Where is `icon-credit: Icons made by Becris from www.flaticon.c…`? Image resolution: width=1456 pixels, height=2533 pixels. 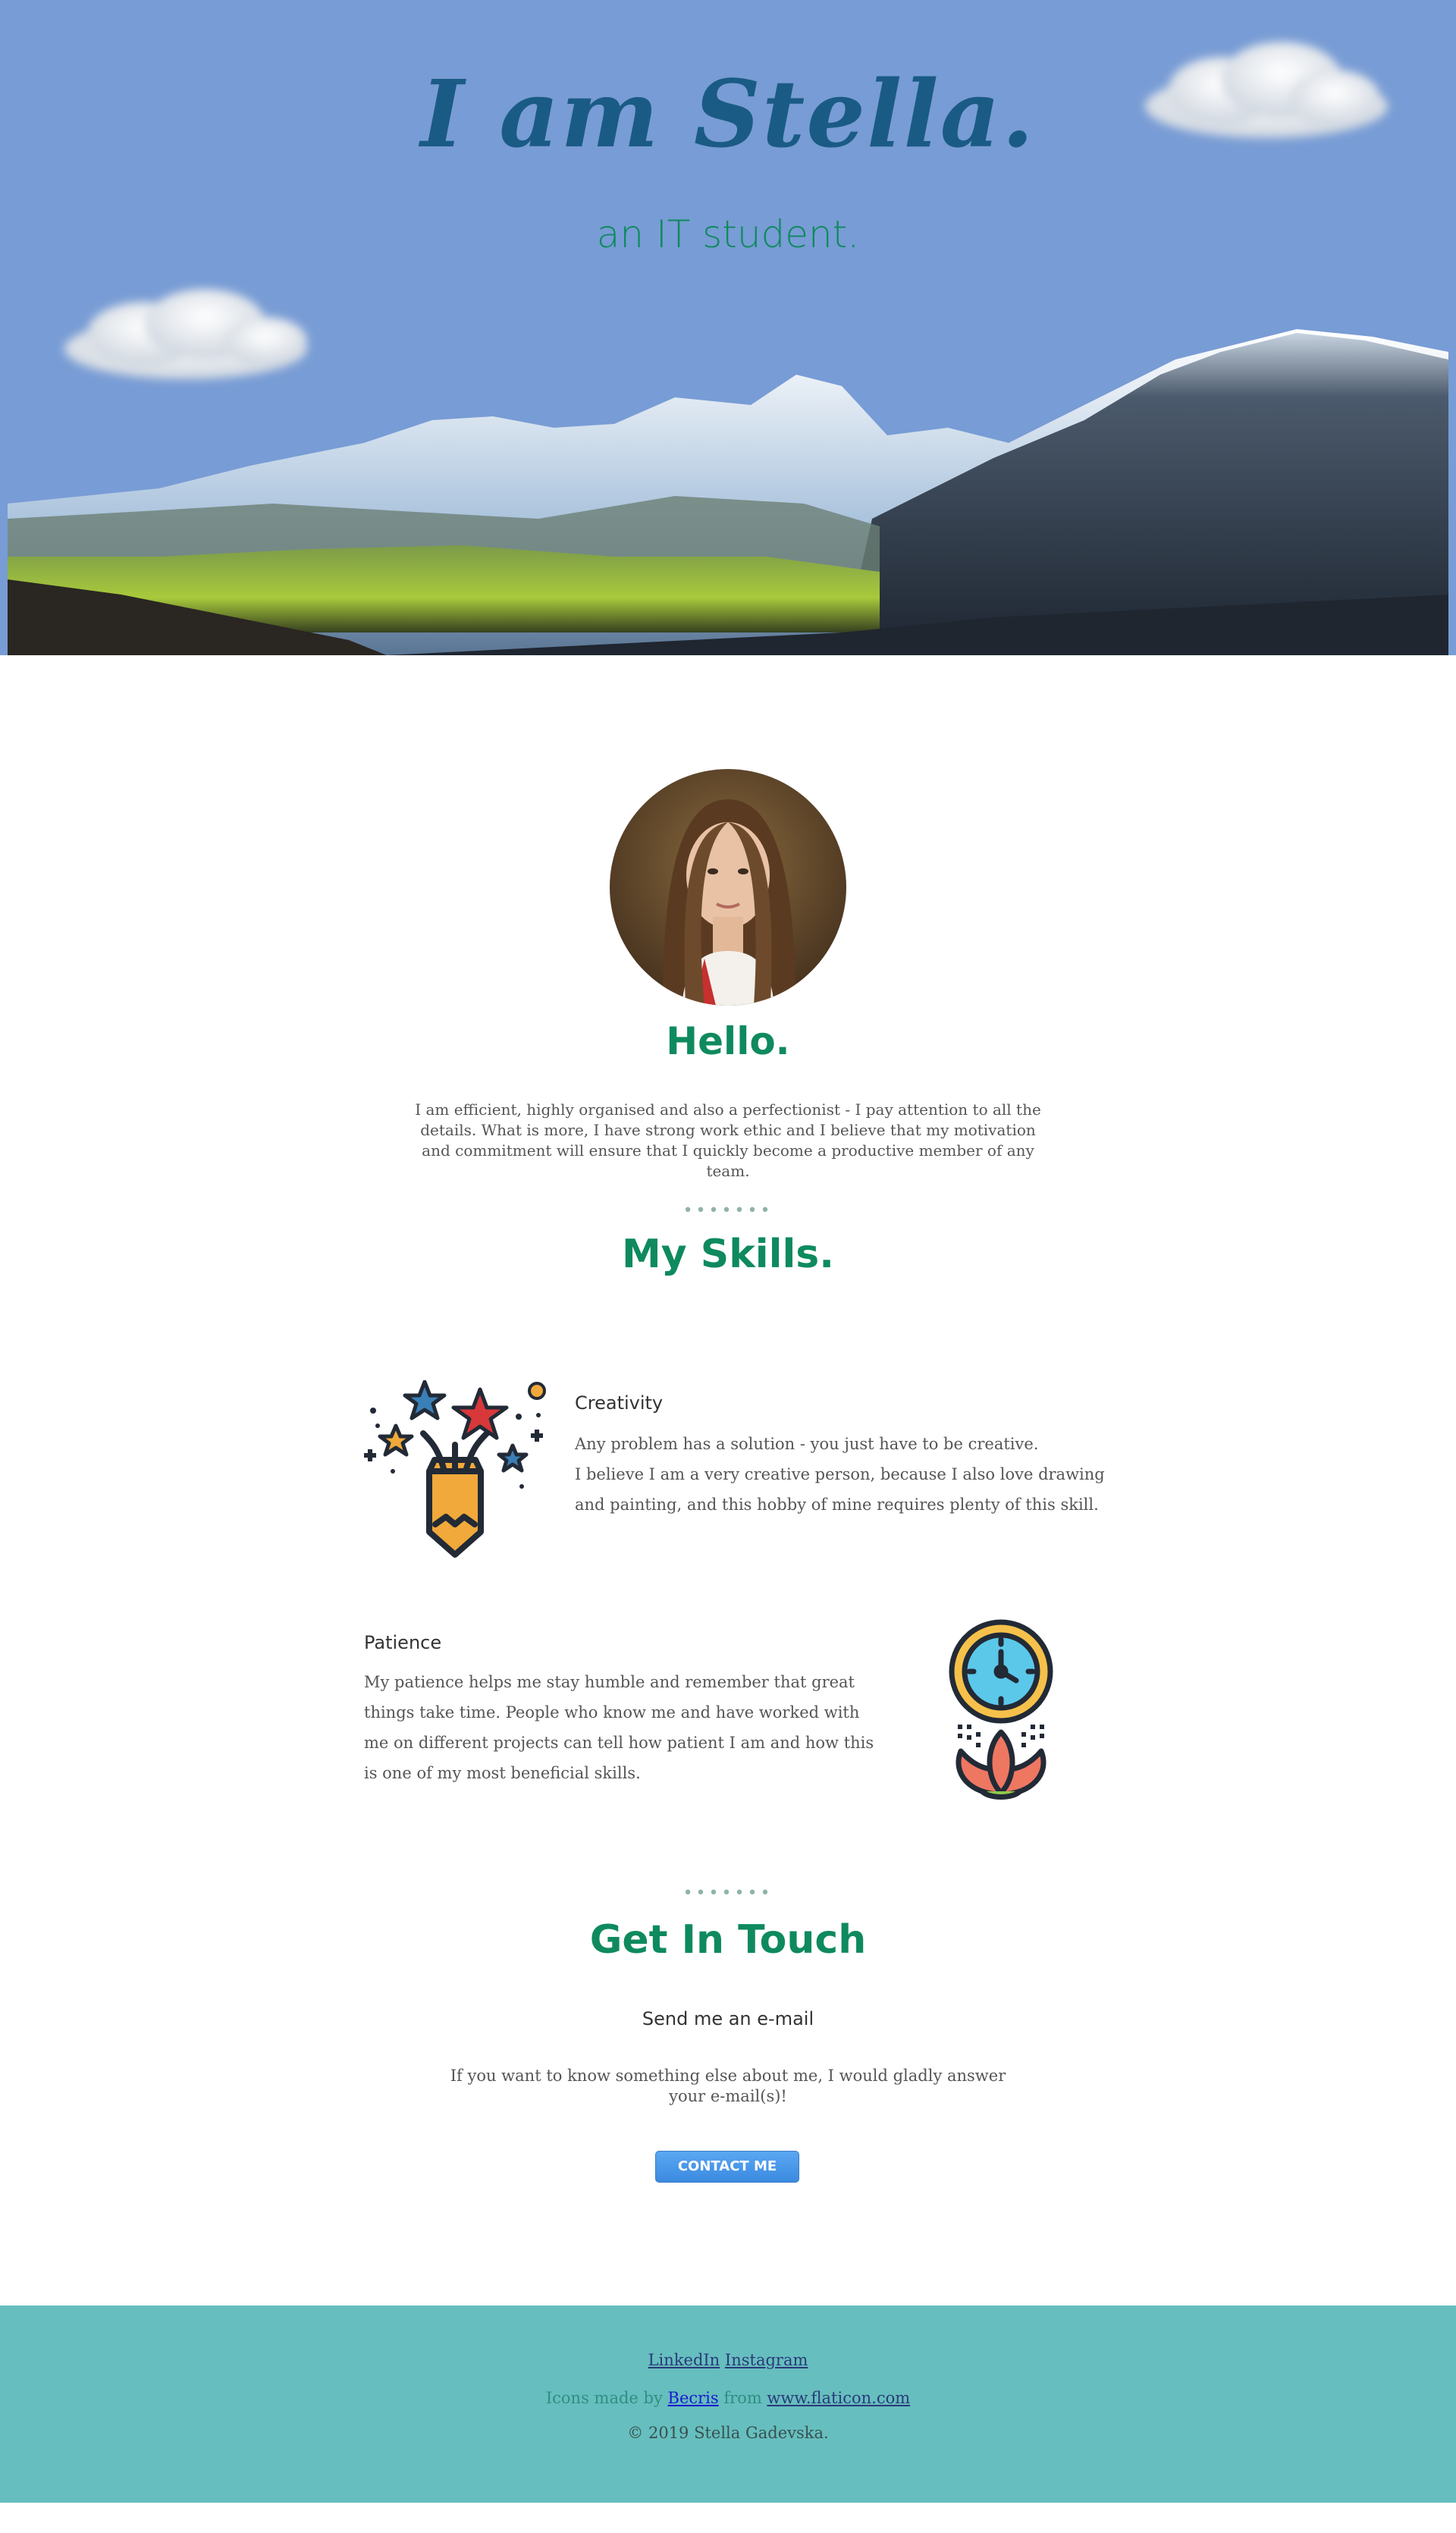 icon-credit: Icons made by Becris from www.flaticon.c… is located at coordinates (728, 2398).